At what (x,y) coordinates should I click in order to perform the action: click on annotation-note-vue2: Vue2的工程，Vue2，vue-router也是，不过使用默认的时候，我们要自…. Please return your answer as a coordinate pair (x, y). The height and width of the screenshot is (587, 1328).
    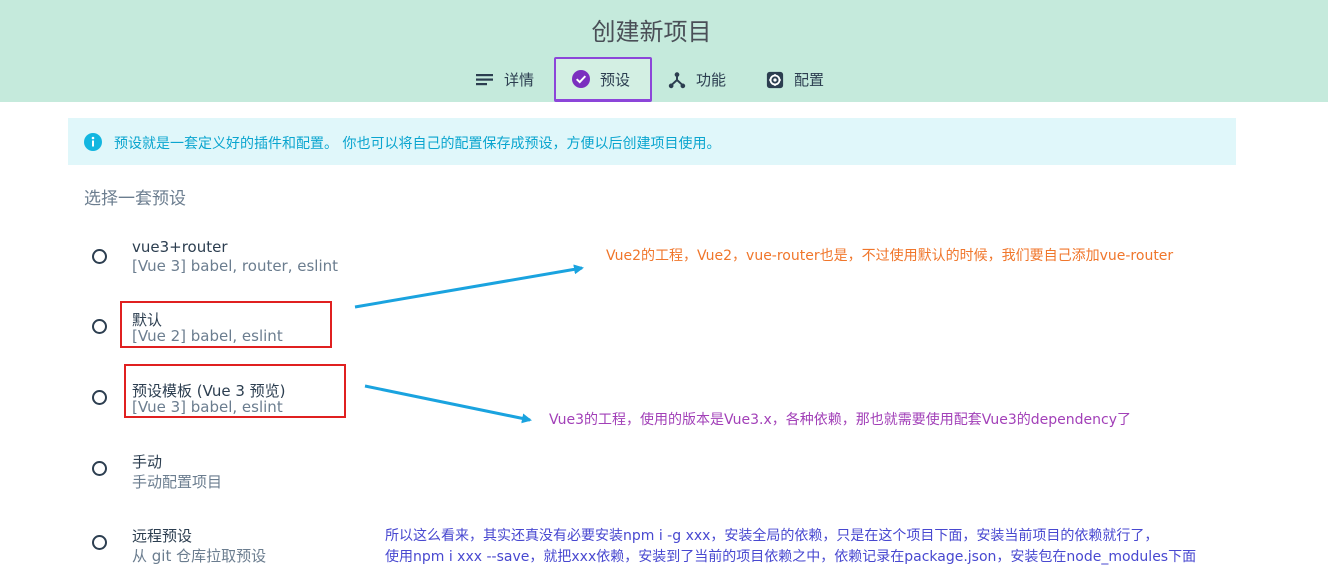
    Looking at the image, I should click on (890, 256).